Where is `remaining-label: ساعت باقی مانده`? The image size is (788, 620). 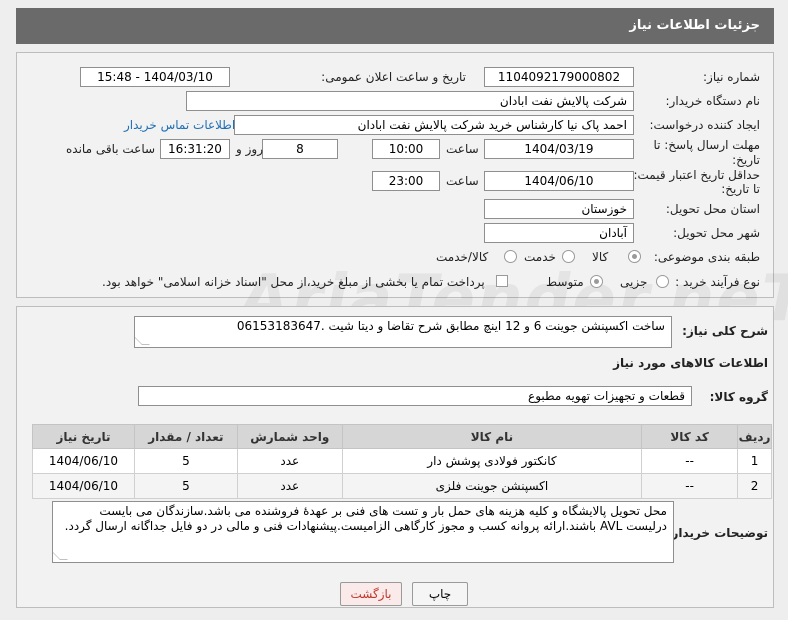
remaining-label: ساعت باقی مانده is located at coordinates (111, 149).